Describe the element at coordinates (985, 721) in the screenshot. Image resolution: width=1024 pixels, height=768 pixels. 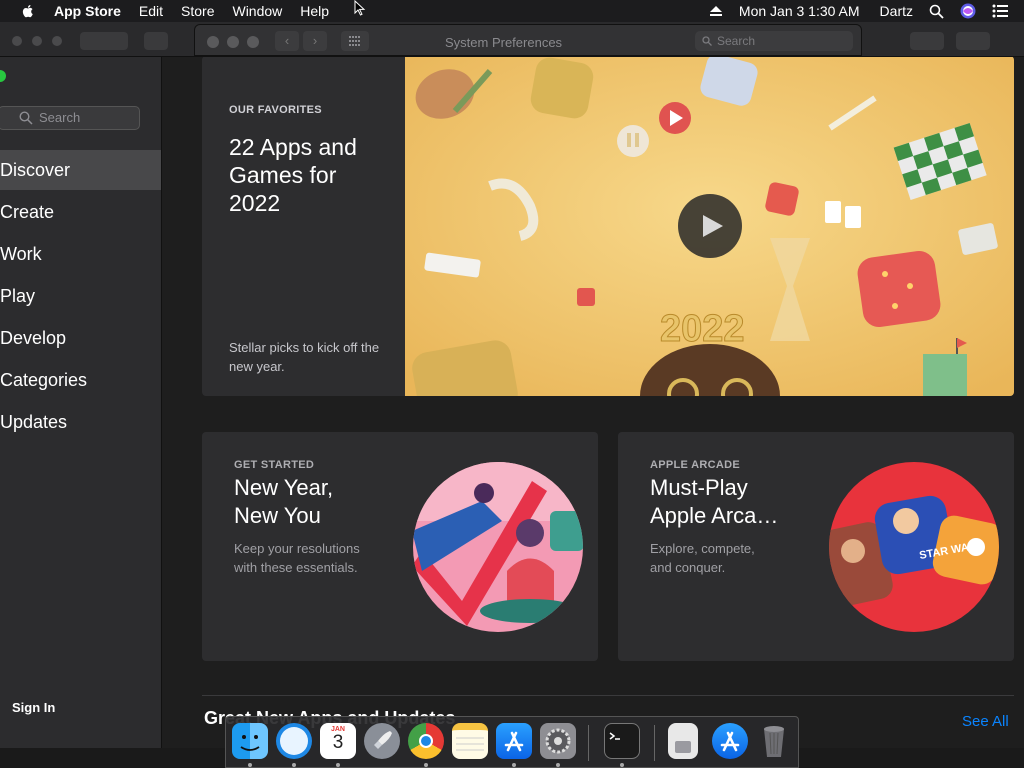
I see `see-all-link: See All` at that location.